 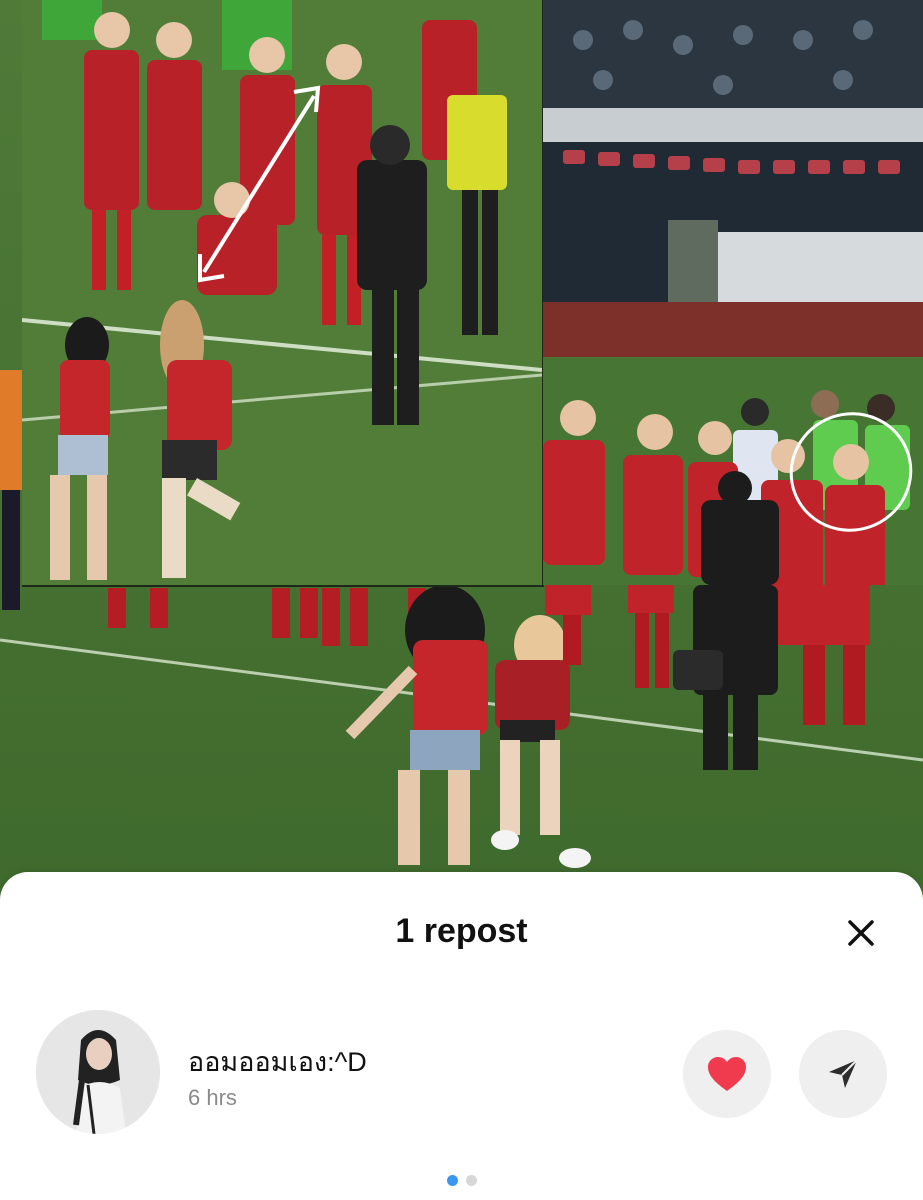 I want to click on share-button, so click(x=843, y=1074).